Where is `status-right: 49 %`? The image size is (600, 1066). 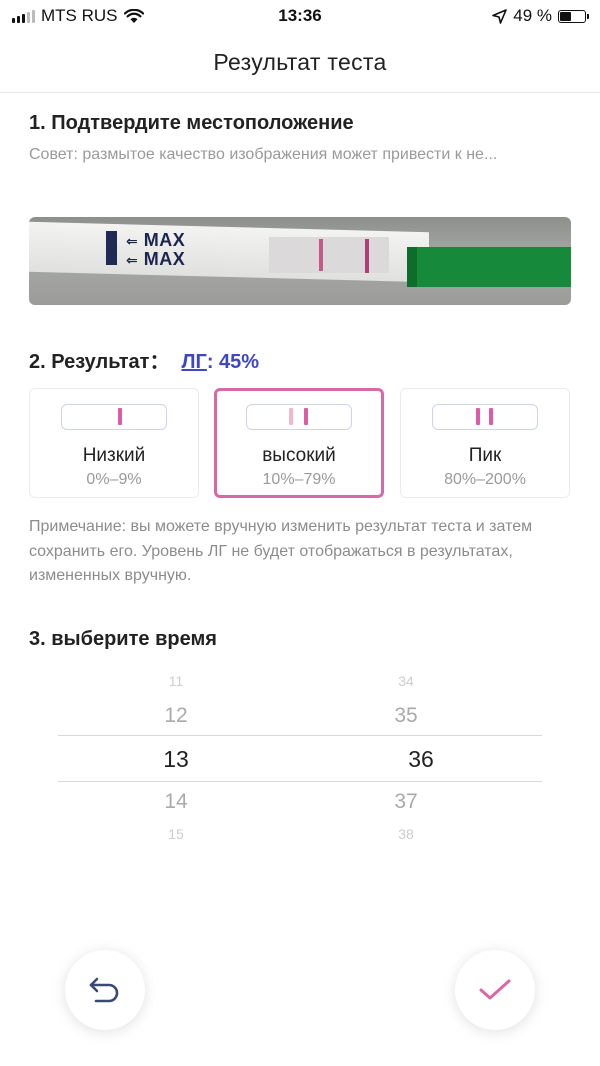
status-right: 49 % is located at coordinates (540, 16).